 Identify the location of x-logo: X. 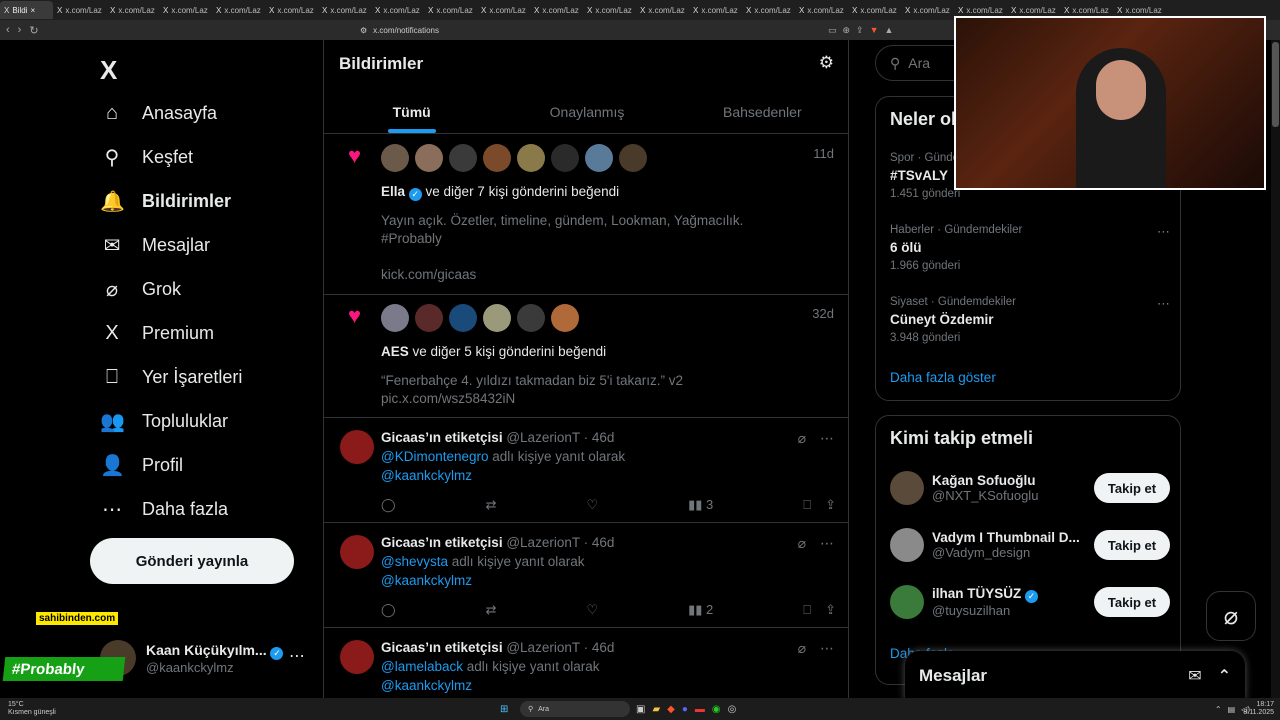
(108, 70).